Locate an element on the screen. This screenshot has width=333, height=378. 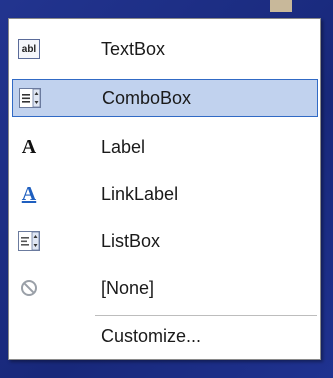
label-icon-glyph: A is located at coordinates (29, 146).